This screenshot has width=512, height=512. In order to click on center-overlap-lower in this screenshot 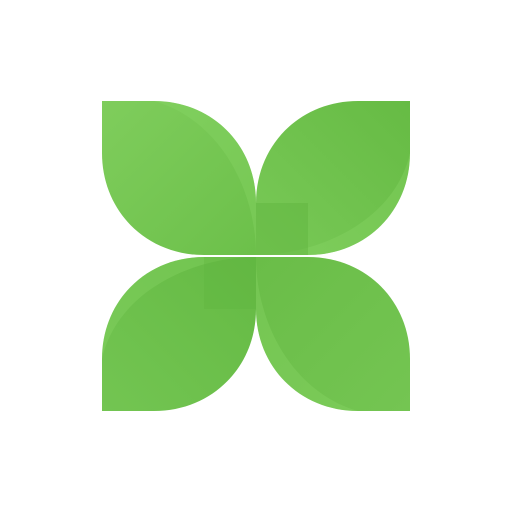, I will do `click(230, 283)`.